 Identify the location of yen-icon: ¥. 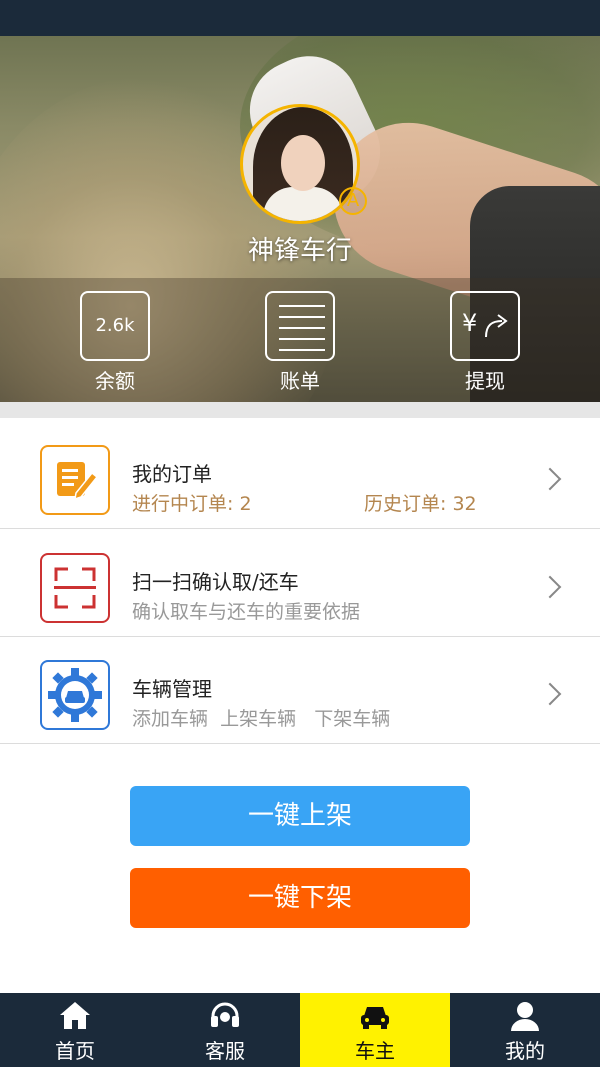
(470, 323).